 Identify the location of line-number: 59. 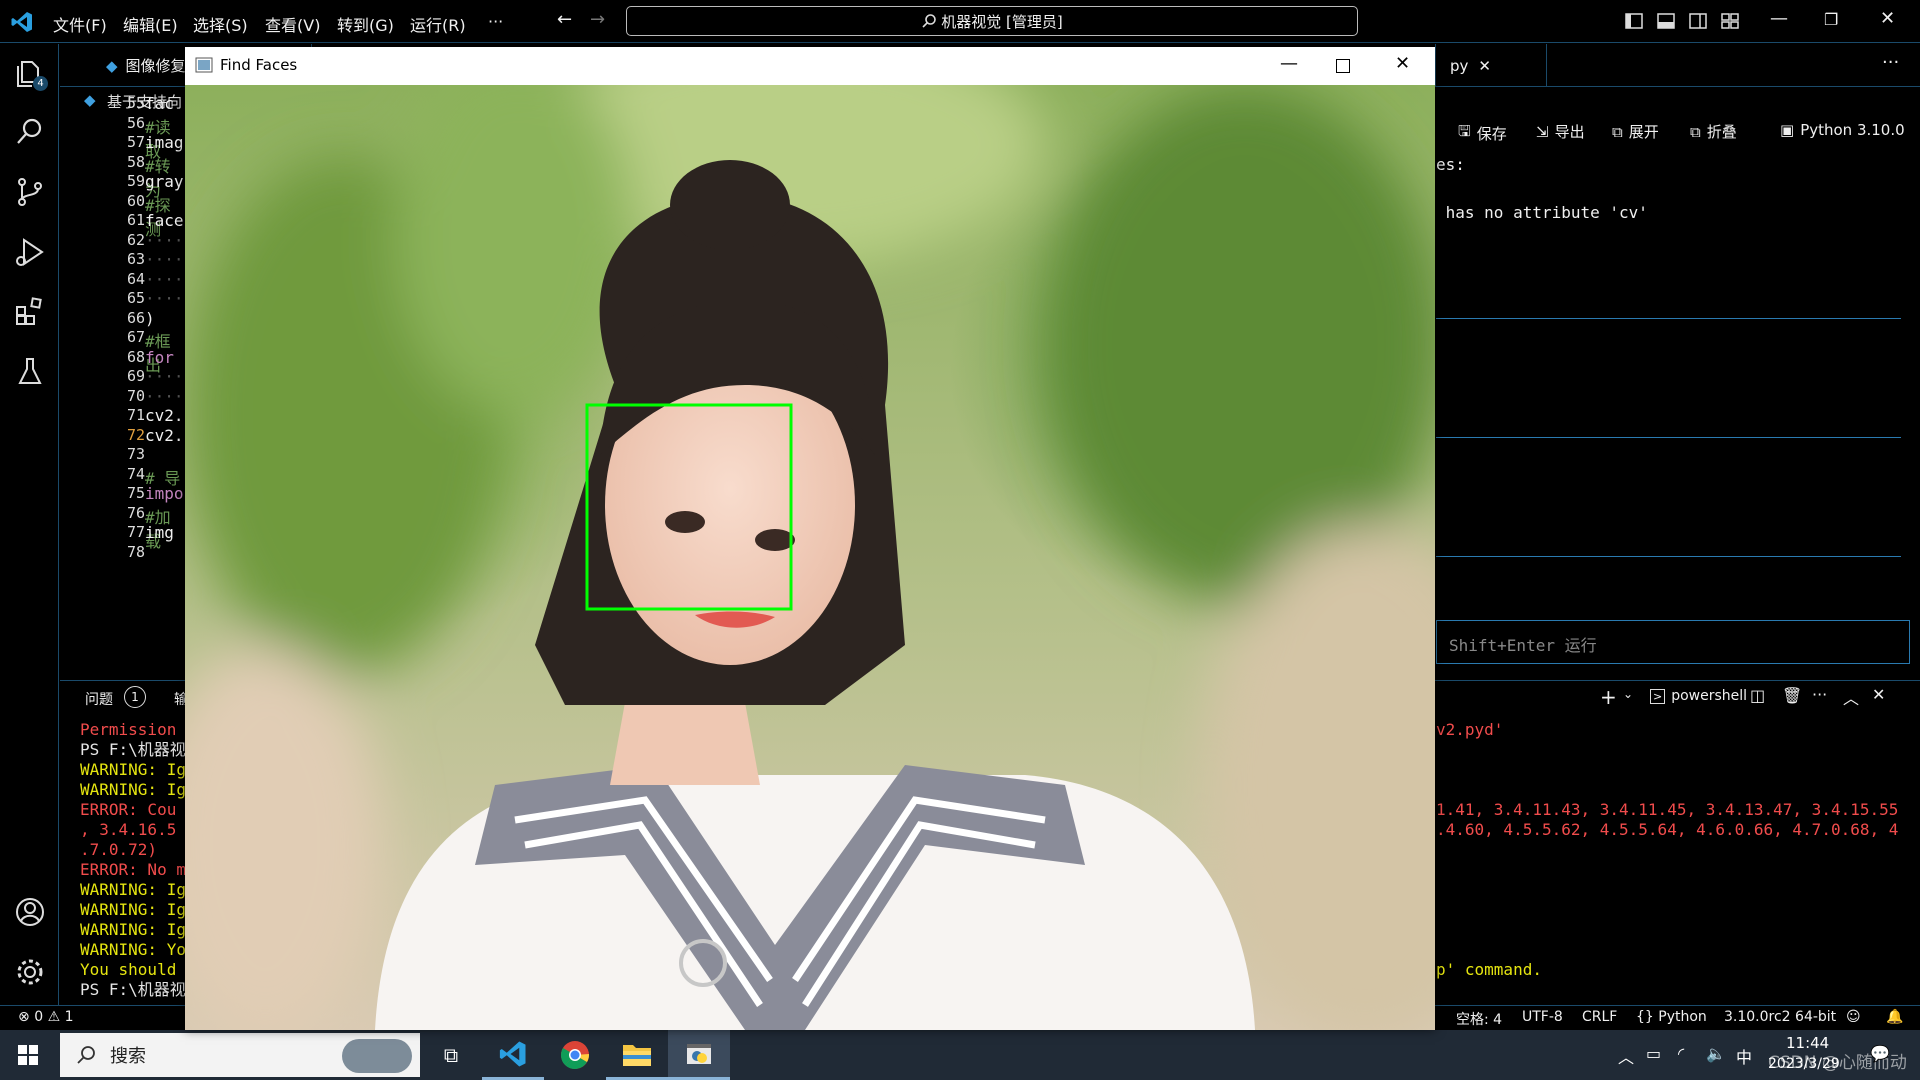
(135, 181).